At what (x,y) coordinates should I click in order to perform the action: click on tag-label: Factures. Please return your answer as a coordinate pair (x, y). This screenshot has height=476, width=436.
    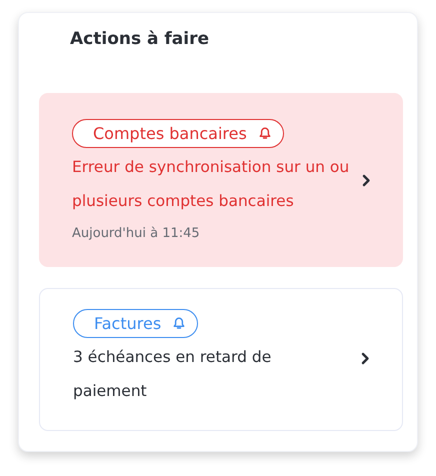
    Looking at the image, I should click on (128, 323).